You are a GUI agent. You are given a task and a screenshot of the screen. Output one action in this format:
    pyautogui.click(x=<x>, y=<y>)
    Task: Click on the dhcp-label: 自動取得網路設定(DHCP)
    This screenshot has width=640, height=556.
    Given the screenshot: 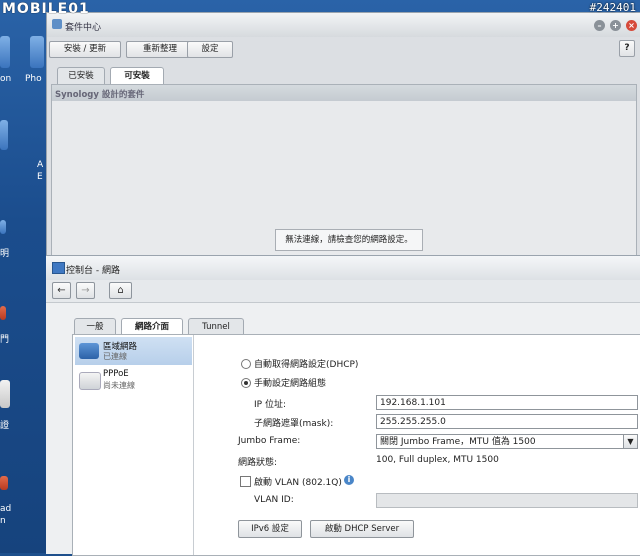 What is the action you would take?
    pyautogui.click(x=306, y=365)
    